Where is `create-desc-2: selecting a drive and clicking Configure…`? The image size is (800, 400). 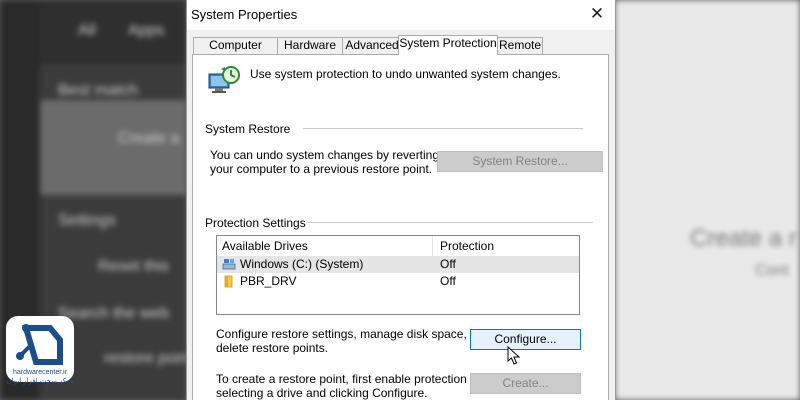
create-desc-2: selecting a drive and clicking Configure… is located at coordinates (322, 393).